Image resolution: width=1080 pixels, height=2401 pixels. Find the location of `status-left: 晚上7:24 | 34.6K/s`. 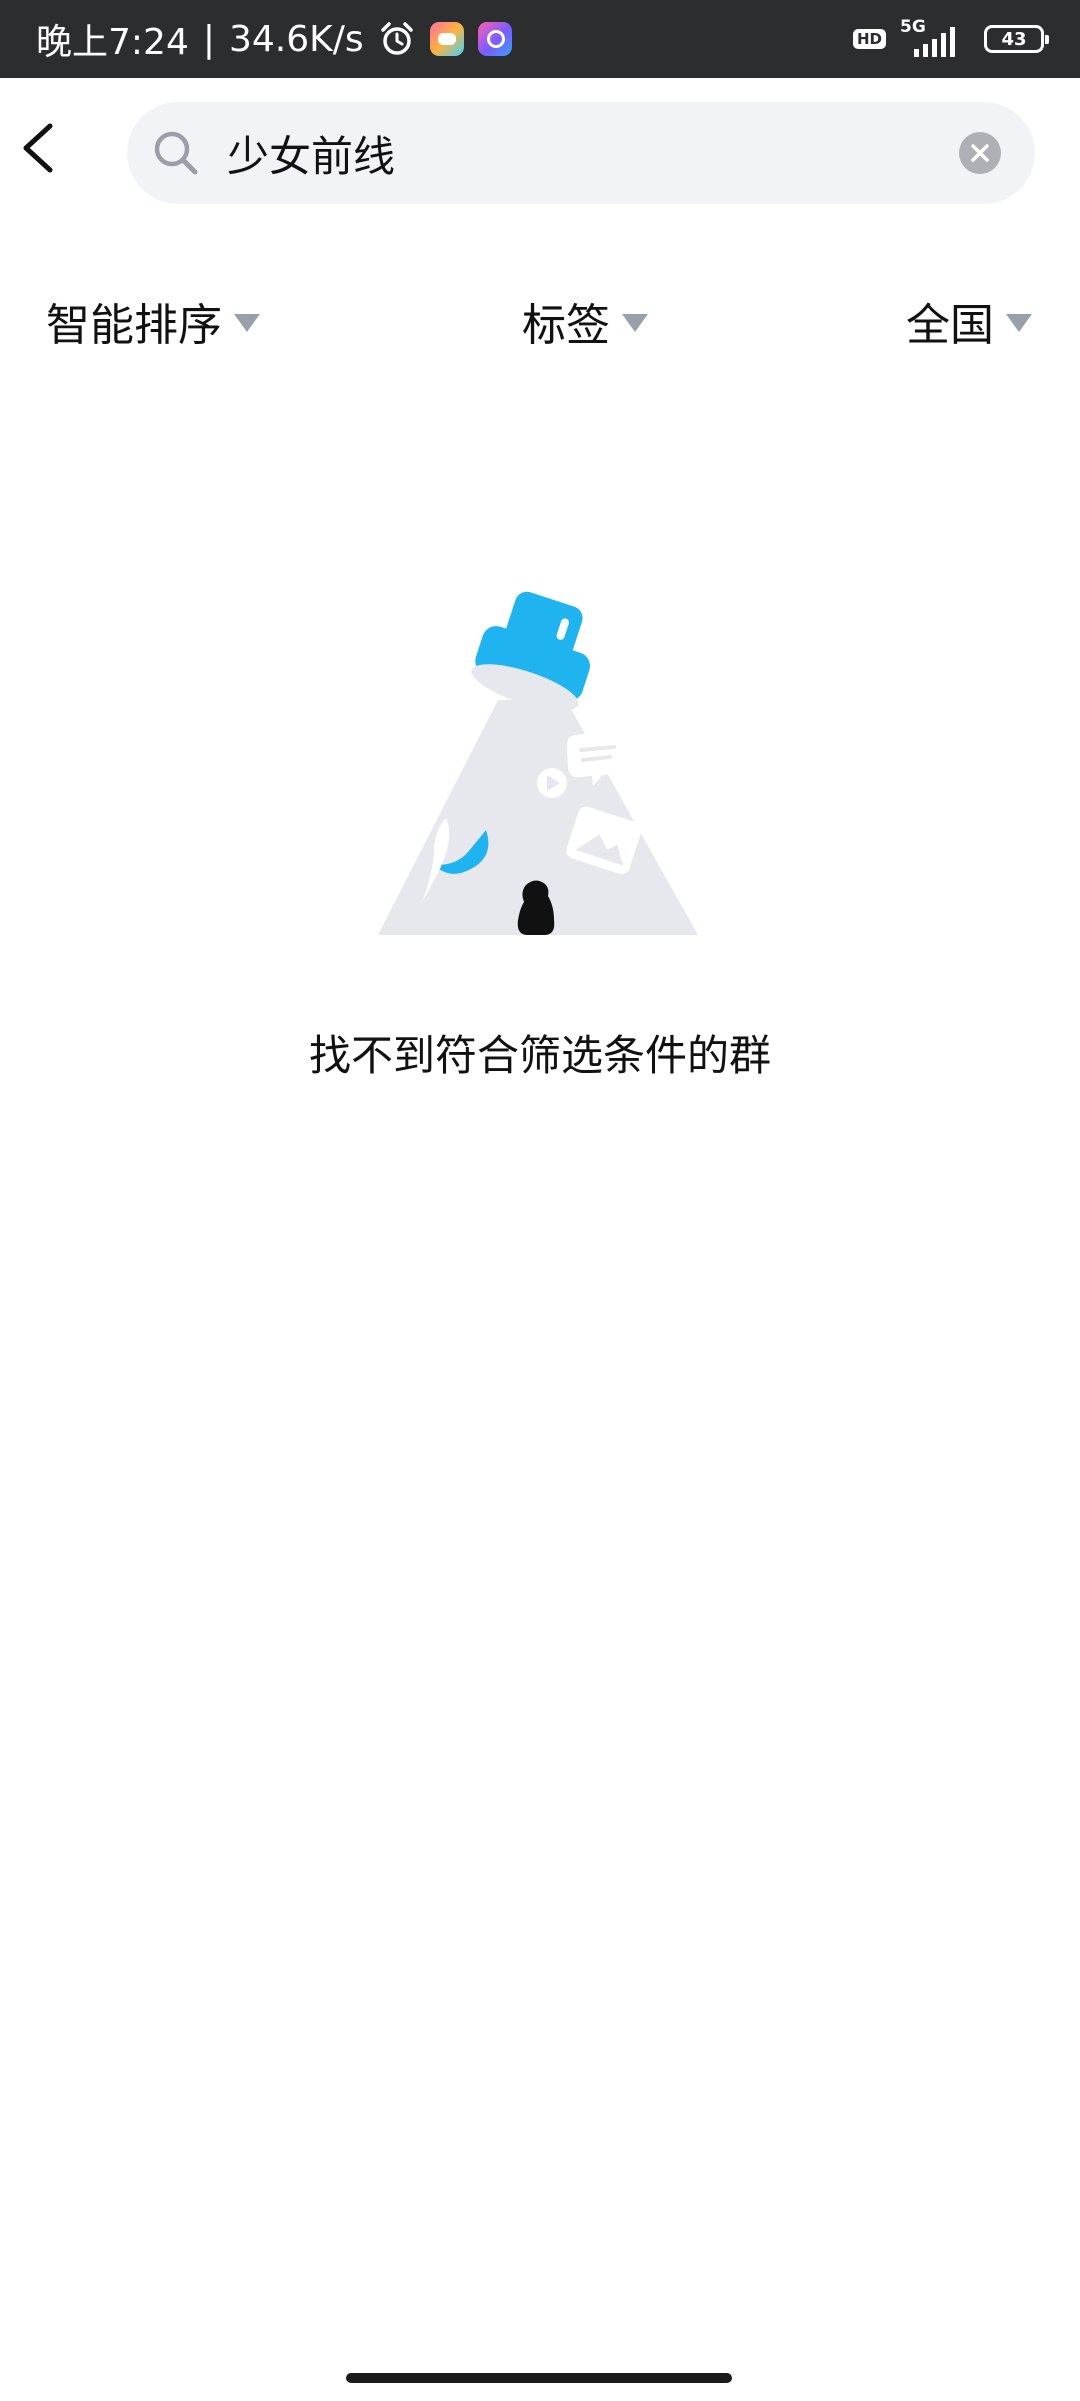

status-left: 晚上7:24 | 34.6K/s is located at coordinates (274, 39).